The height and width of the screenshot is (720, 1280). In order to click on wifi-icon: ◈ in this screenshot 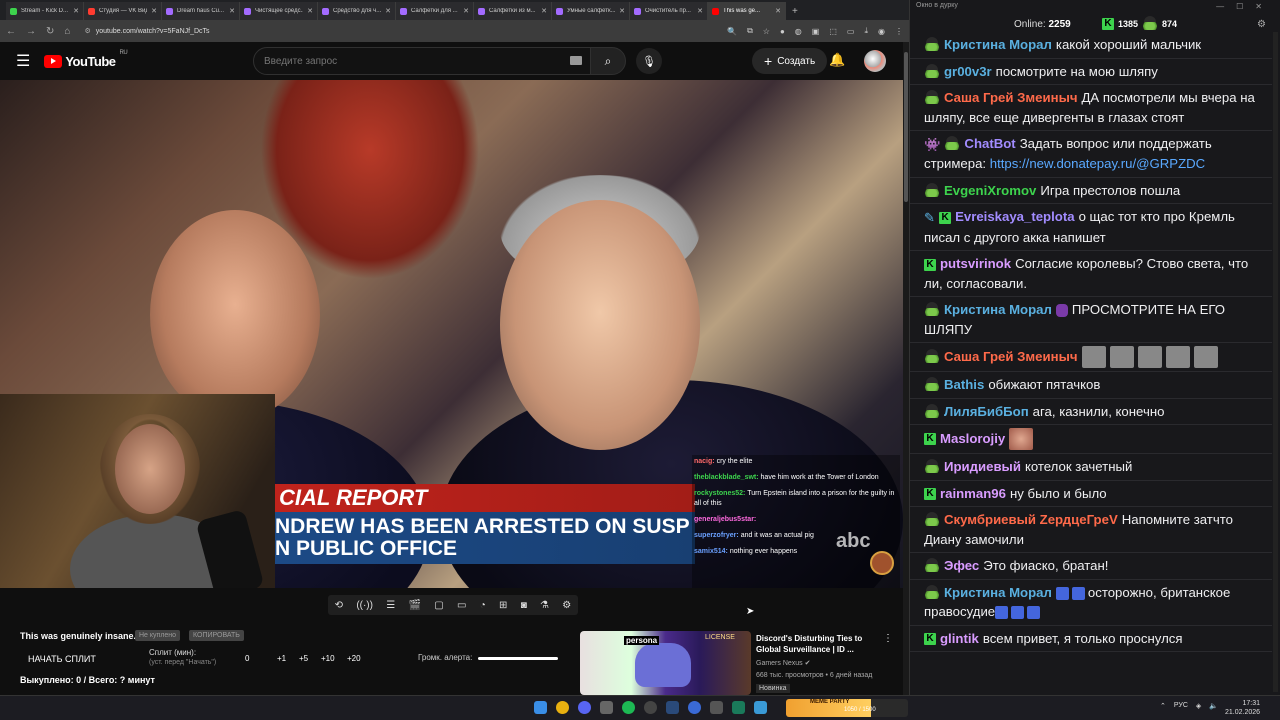, I will do `click(1198, 706)`.